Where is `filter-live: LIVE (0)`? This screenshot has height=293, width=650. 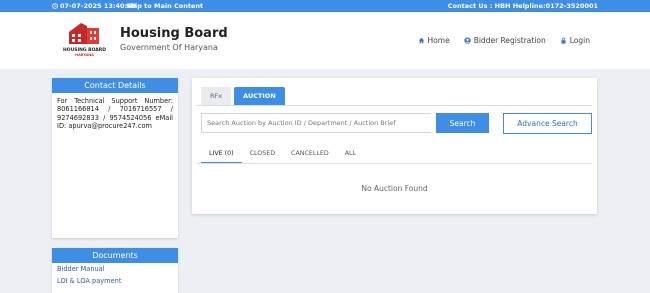 filter-live: LIVE (0) is located at coordinates (221, 155).